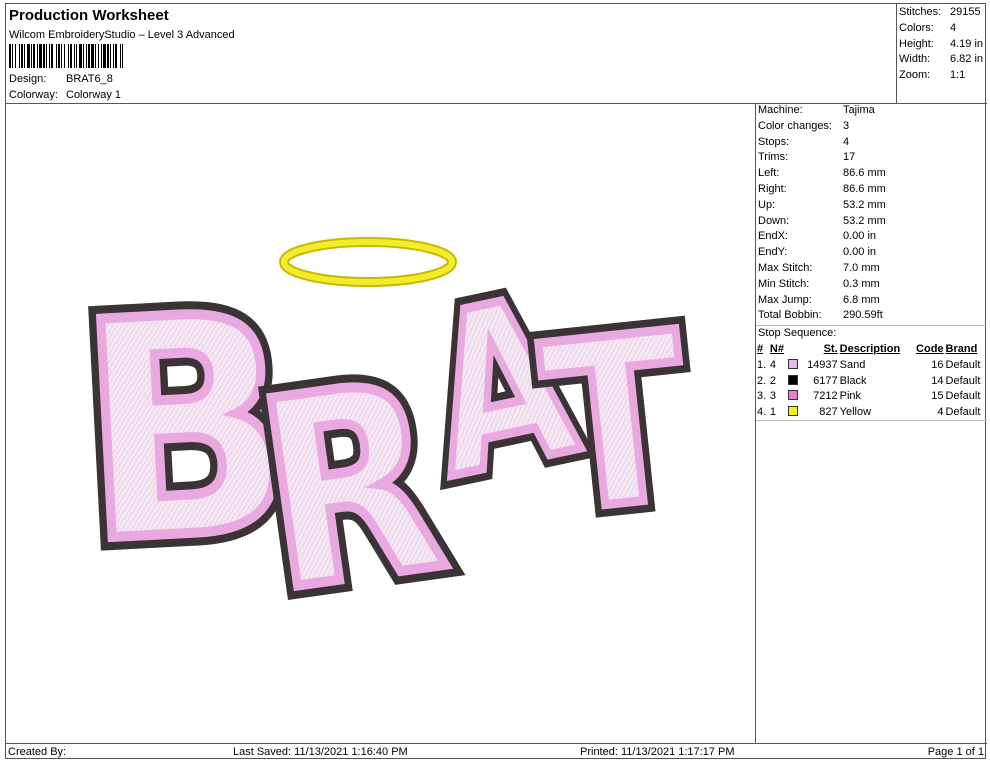 This screenshot has width=990, height=762. What do you see at coordinates (825, 396) in the screenshot?
I see `stitch-count: 7212` at bounding box center [825, 396].